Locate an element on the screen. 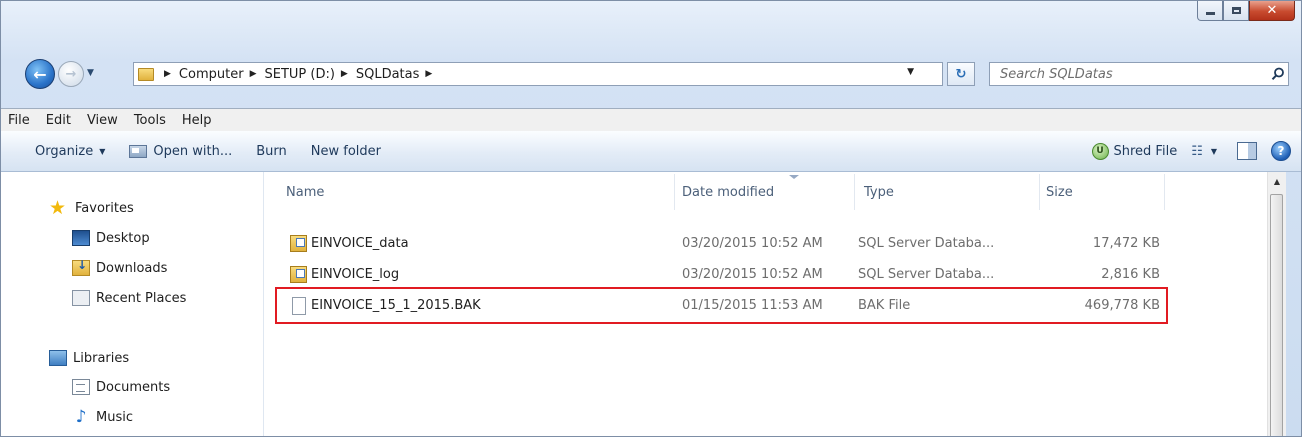 The height and width of the screenshot is (437, 1302). new-folder-label: New folder is located at coordinates (345, 151).